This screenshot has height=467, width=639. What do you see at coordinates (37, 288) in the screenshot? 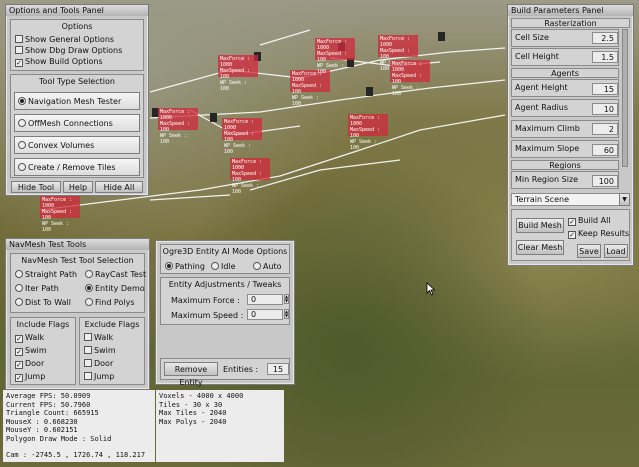
I see `mode-iter-path: Iter Path` at bounding box center [37, 288].